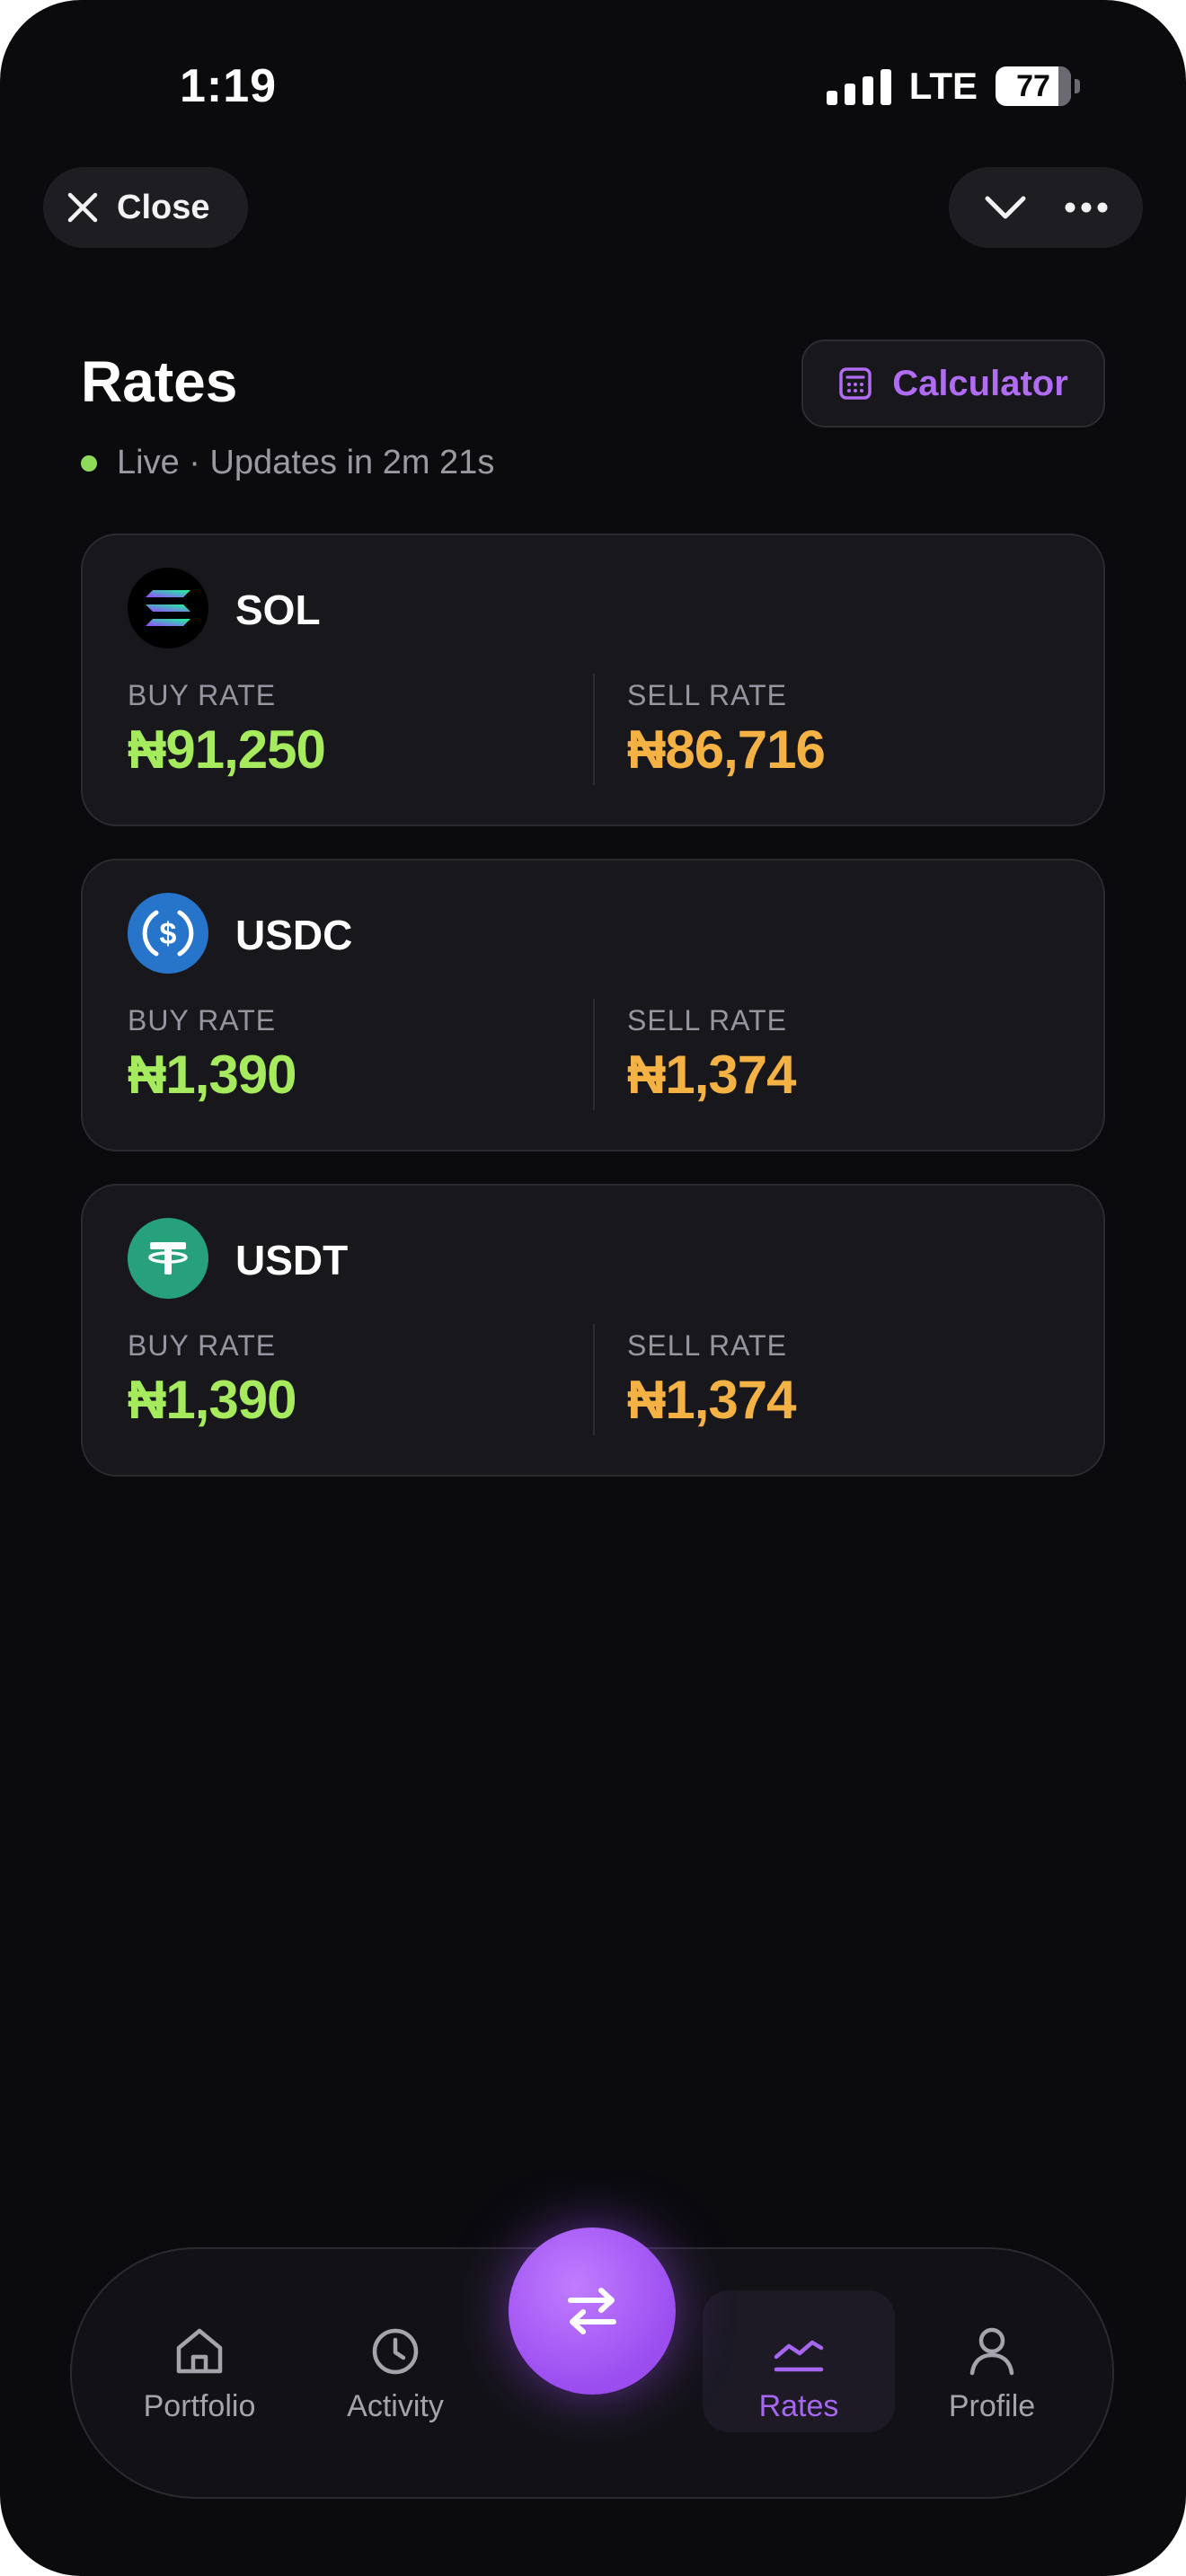 The image size is (1186, 2576). I want to click on buy-rate-value: ₦91,250, so click(227, 749).